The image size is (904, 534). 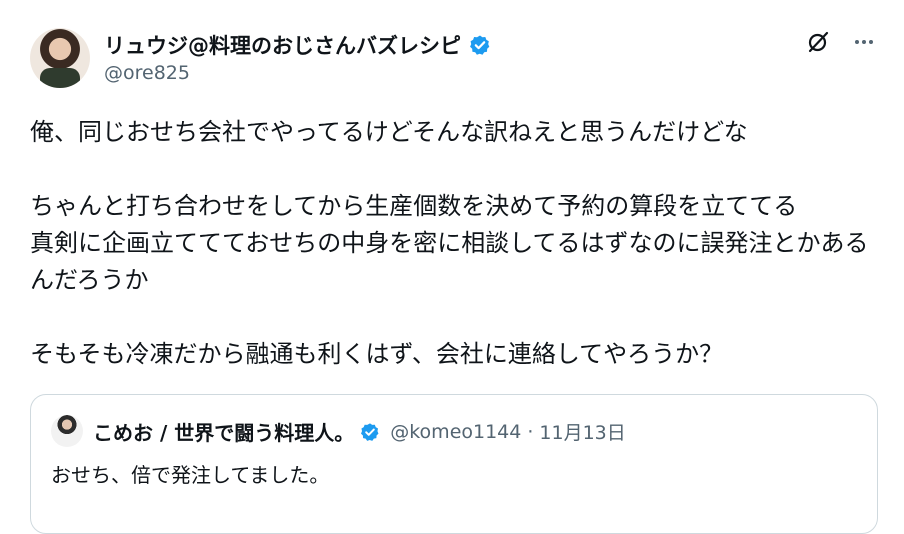 I want to click on author-avatar, so click(x=60, y=58).